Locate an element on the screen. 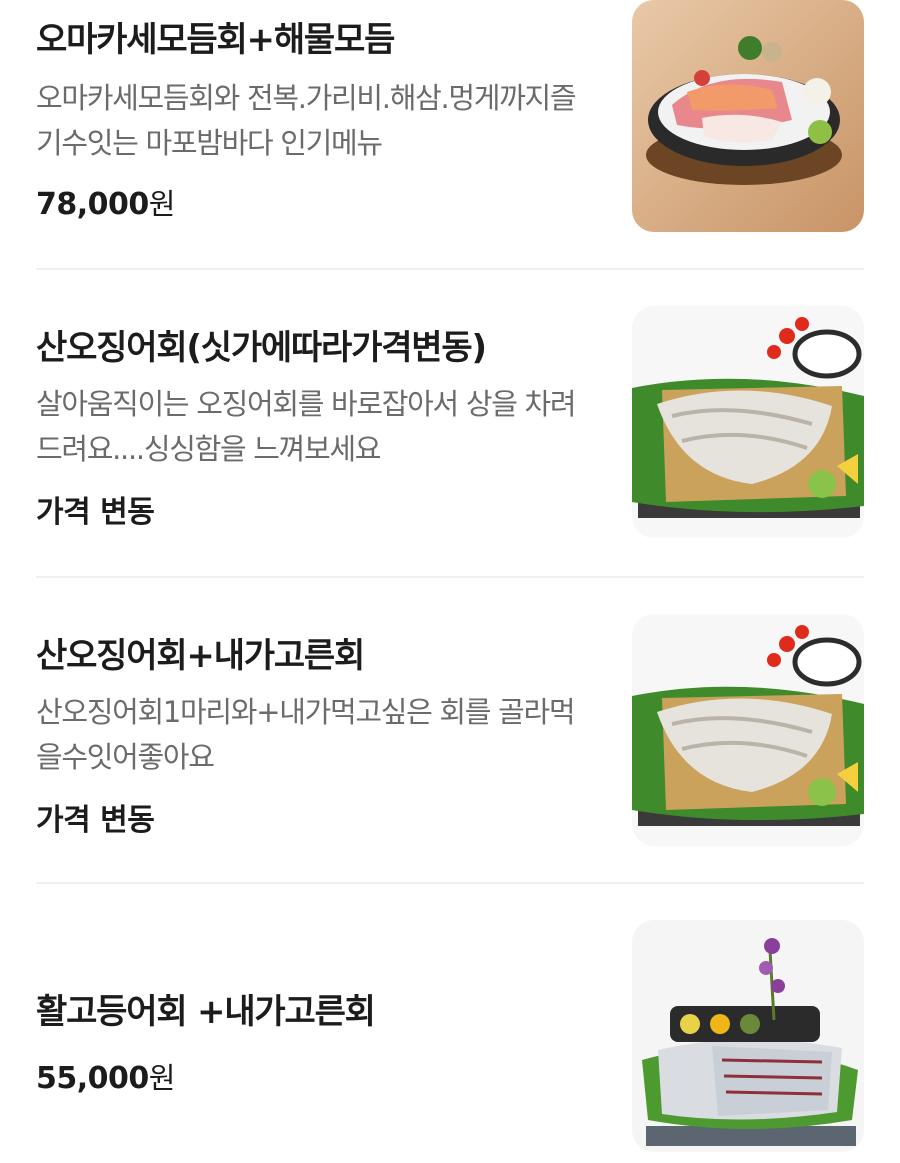  mackerel-sashimi-image is located at coordinates (748, 1036).